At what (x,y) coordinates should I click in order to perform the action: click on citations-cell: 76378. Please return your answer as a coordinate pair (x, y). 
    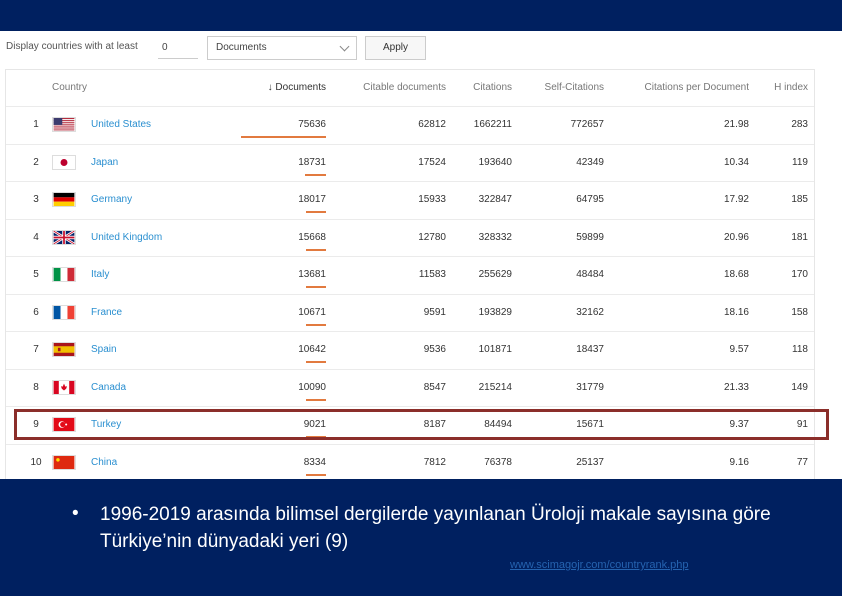
    Looking at the image, I should click on (498, 462).